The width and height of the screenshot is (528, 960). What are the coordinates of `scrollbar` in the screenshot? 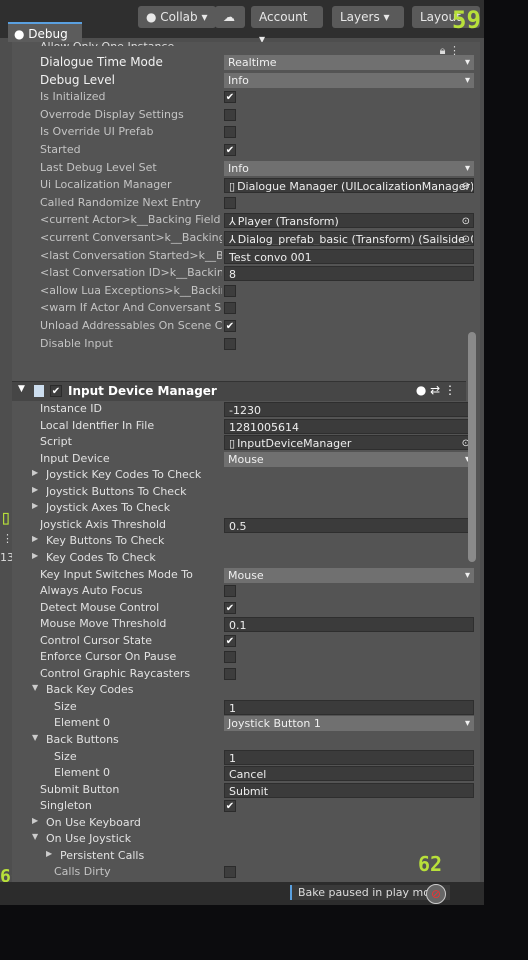 It's located at (472, 447).